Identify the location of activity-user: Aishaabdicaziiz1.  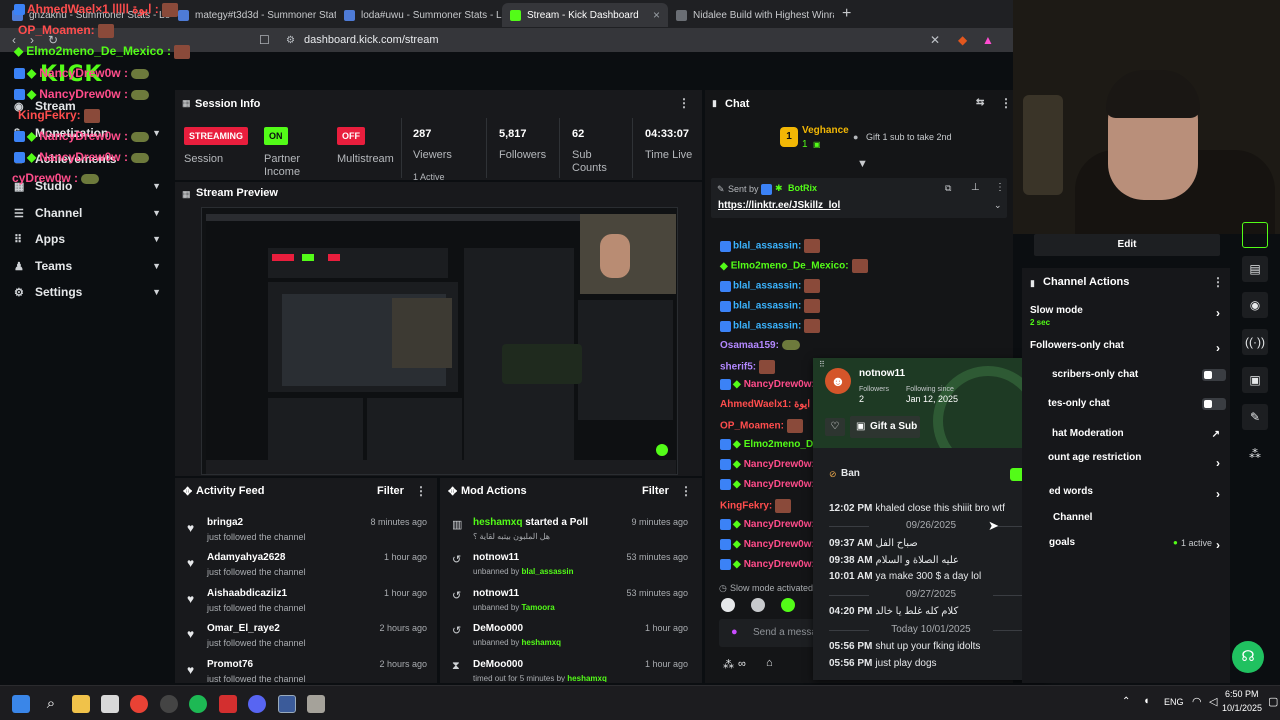
(247, 593).